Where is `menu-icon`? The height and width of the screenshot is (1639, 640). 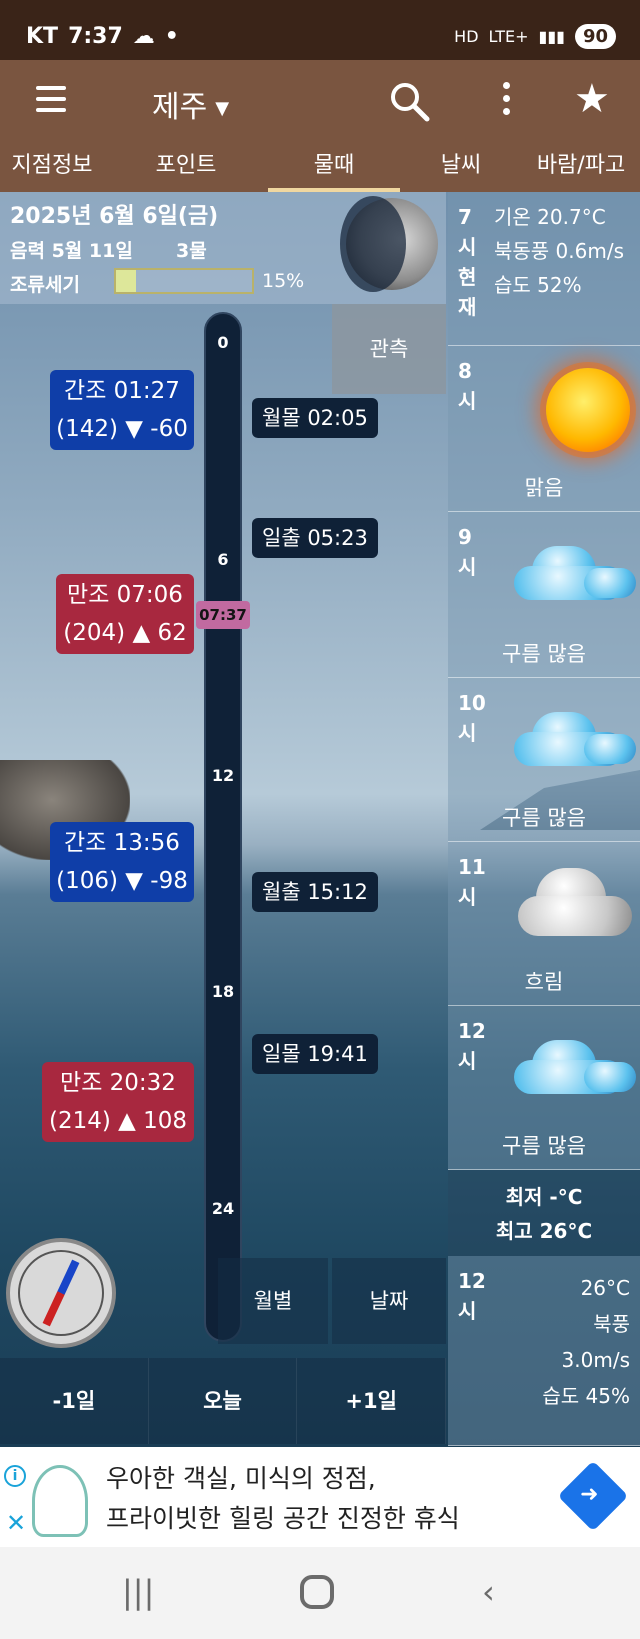 menu-icon is located at coordinates (51, 100).